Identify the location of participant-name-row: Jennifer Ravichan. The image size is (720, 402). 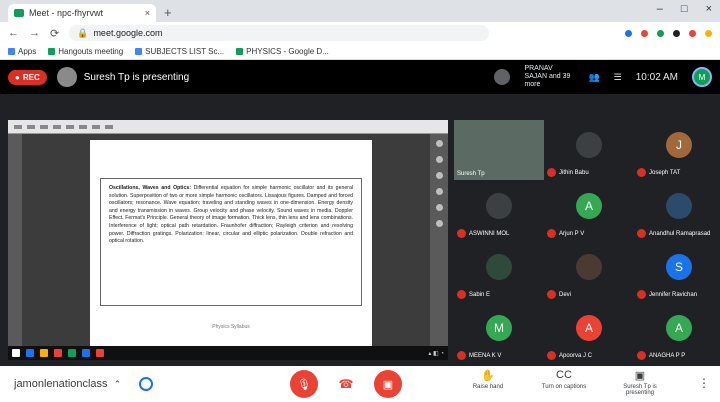
(667, 294).